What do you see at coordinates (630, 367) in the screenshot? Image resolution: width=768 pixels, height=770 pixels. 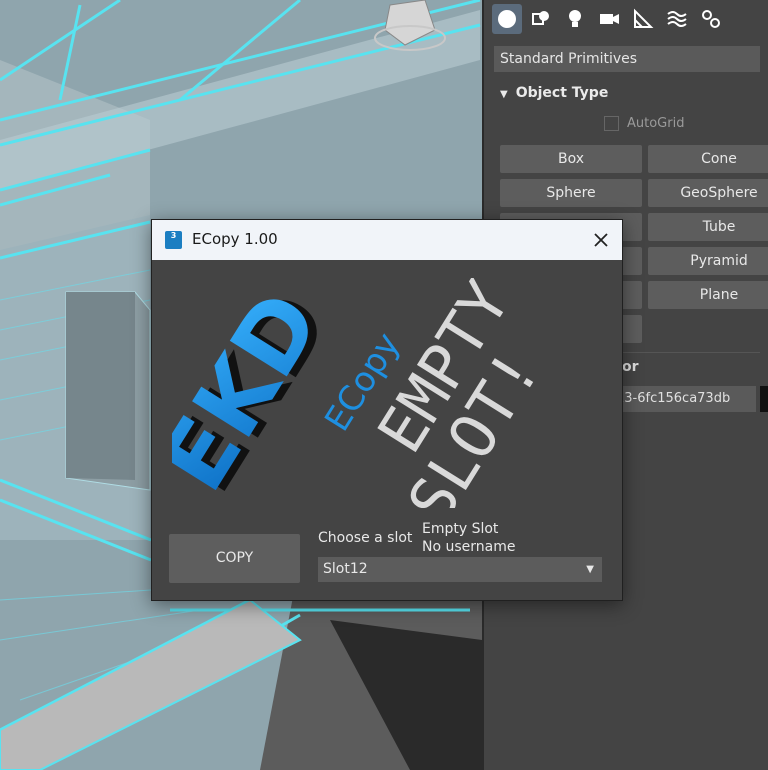 I see `name-and-color-title: or` at bounding box center [630, 367].